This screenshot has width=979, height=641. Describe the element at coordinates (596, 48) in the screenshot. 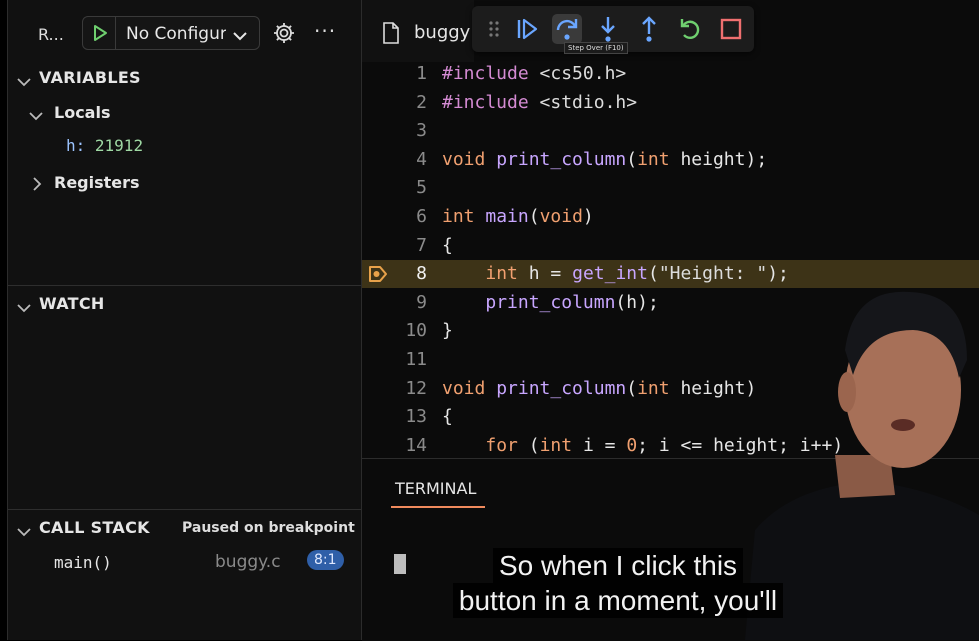

I see `step-over-tooltip: Step Over (F10)` at that location.